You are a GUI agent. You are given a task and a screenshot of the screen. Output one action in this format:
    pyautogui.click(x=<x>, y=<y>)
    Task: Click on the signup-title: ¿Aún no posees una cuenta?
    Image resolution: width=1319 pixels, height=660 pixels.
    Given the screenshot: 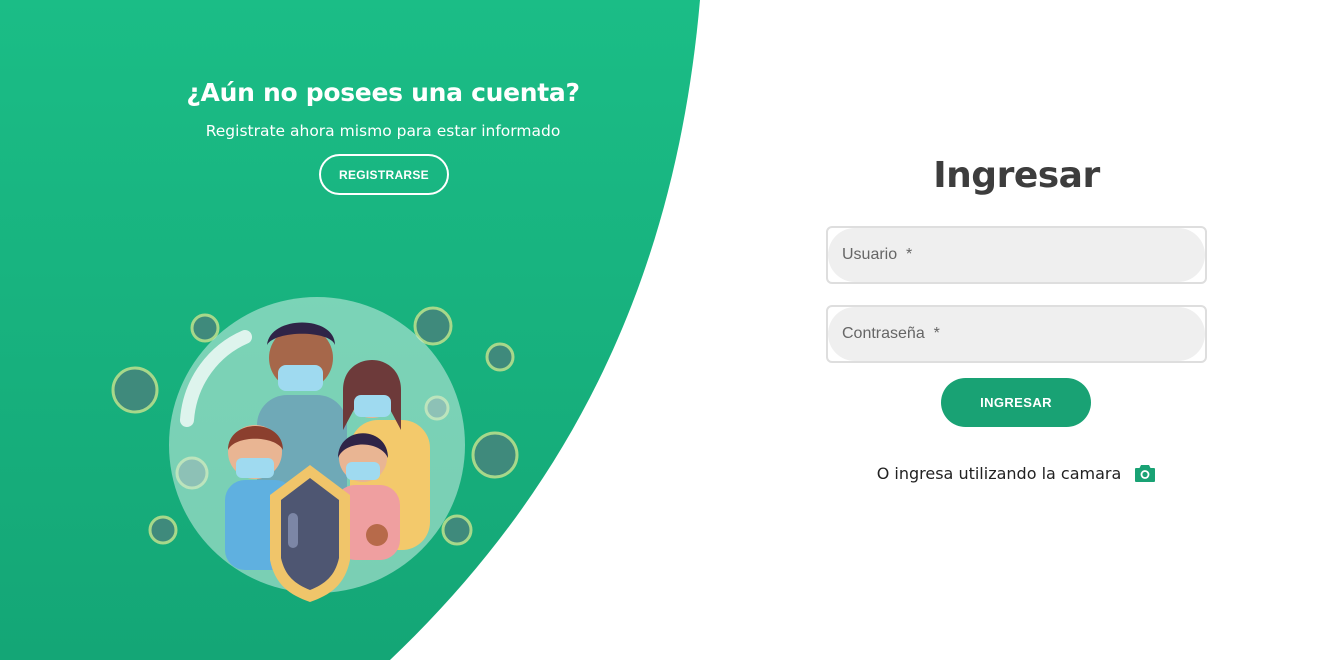 What is the action you would take?
    pyautogui.click(x=383, y=92)
    